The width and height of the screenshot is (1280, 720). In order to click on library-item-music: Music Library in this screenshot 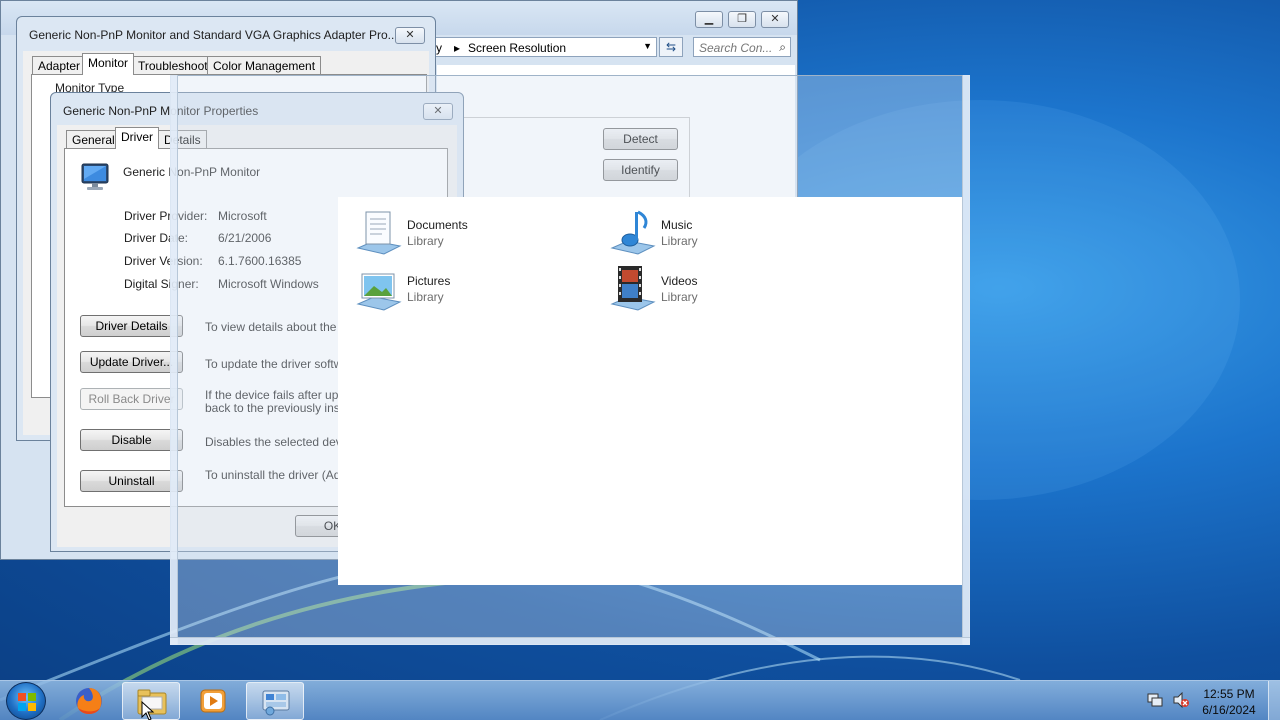, I will do `click(708, 228)`.